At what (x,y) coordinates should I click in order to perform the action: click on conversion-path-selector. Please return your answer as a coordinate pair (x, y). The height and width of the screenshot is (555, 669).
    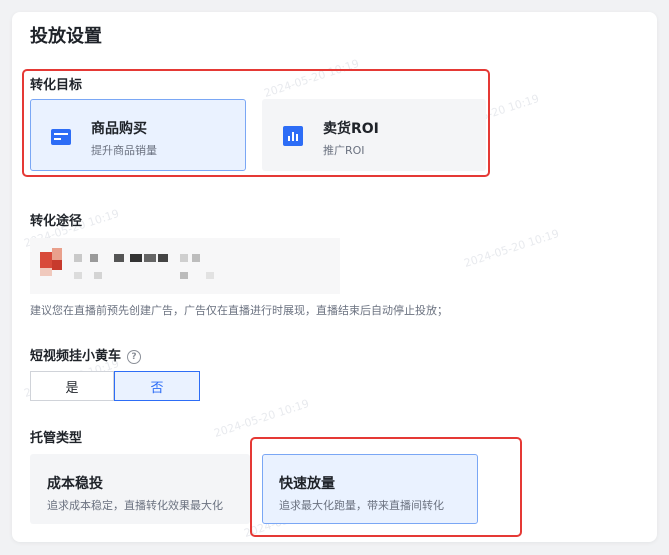
    Looking at the image, I should click on (185, 266).